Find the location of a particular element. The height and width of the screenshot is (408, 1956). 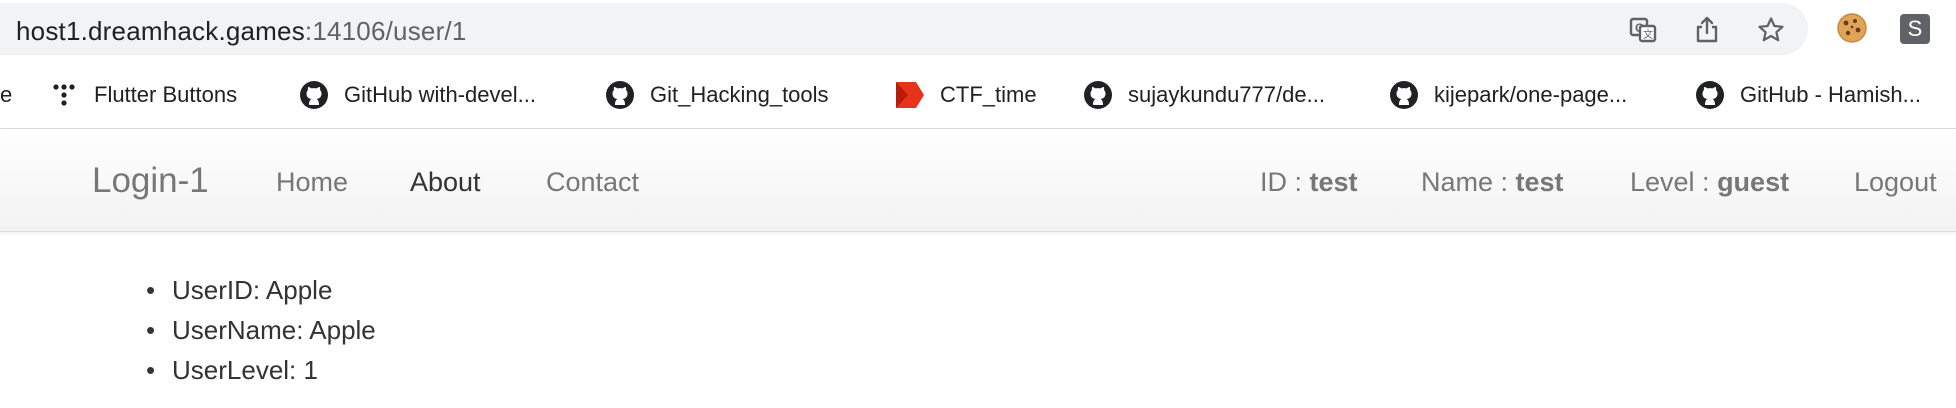

list-item-user-name: UserName: Apple is located at coordinates (261, 330).